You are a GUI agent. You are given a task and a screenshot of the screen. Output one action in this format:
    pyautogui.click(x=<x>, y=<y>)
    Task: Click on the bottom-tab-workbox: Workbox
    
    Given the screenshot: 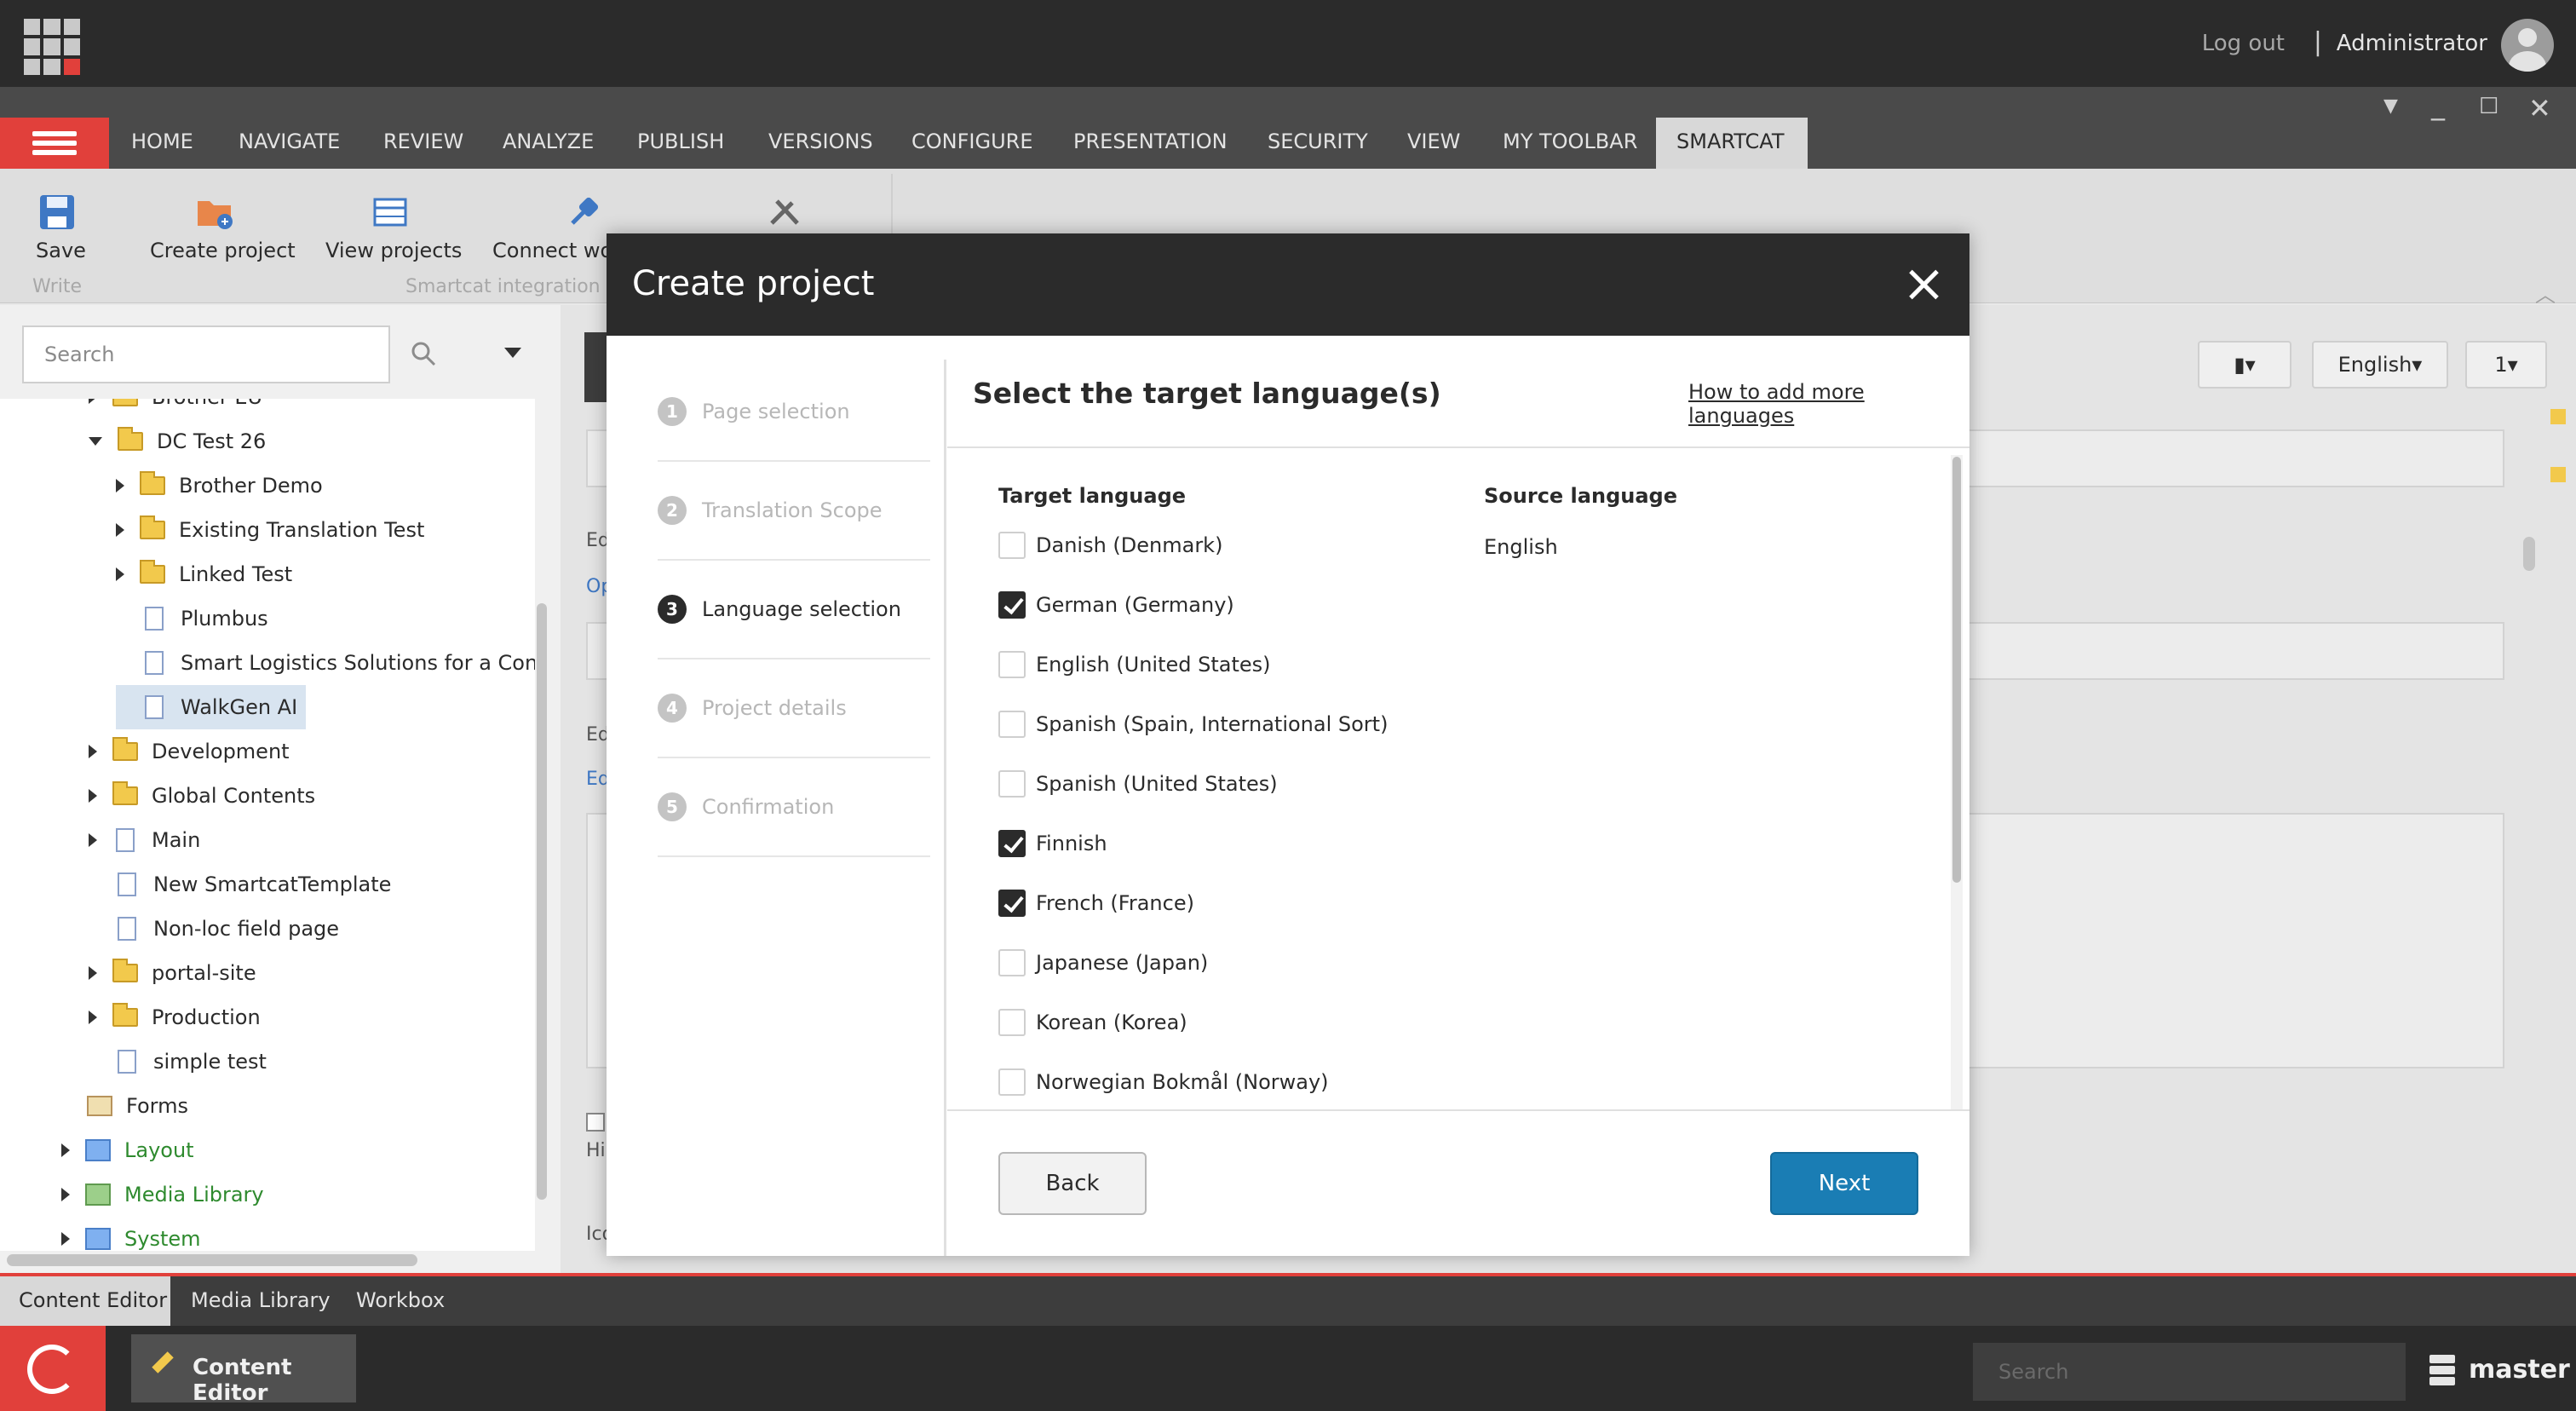 What is the action you would take?
    pyautogui.click(x=400, y=1300)
    